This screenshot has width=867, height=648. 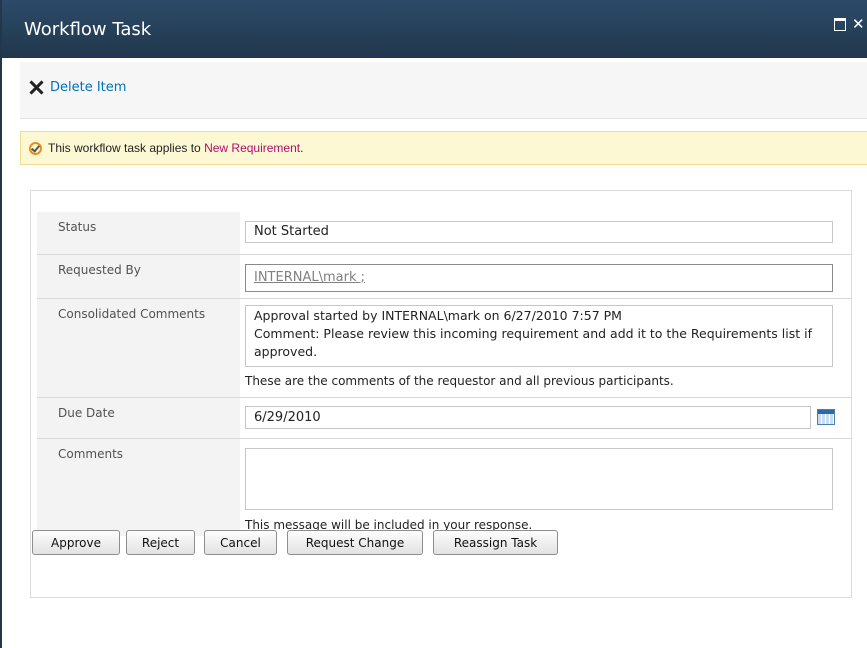 I want to click on ribbon-toolbar: Delete Item, so click(x=443, y=90).